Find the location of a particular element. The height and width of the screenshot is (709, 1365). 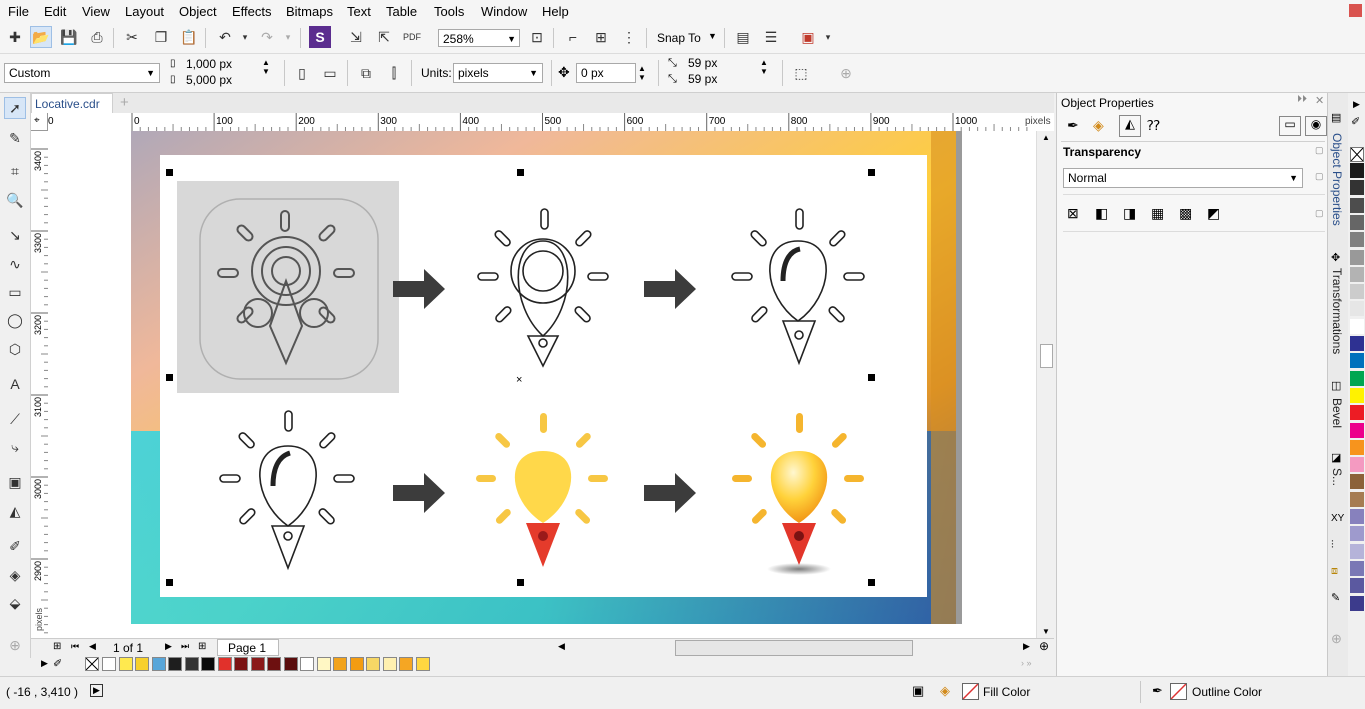

zoom-navigator-icon: ⊕ is located at coordinates (1044, 646).